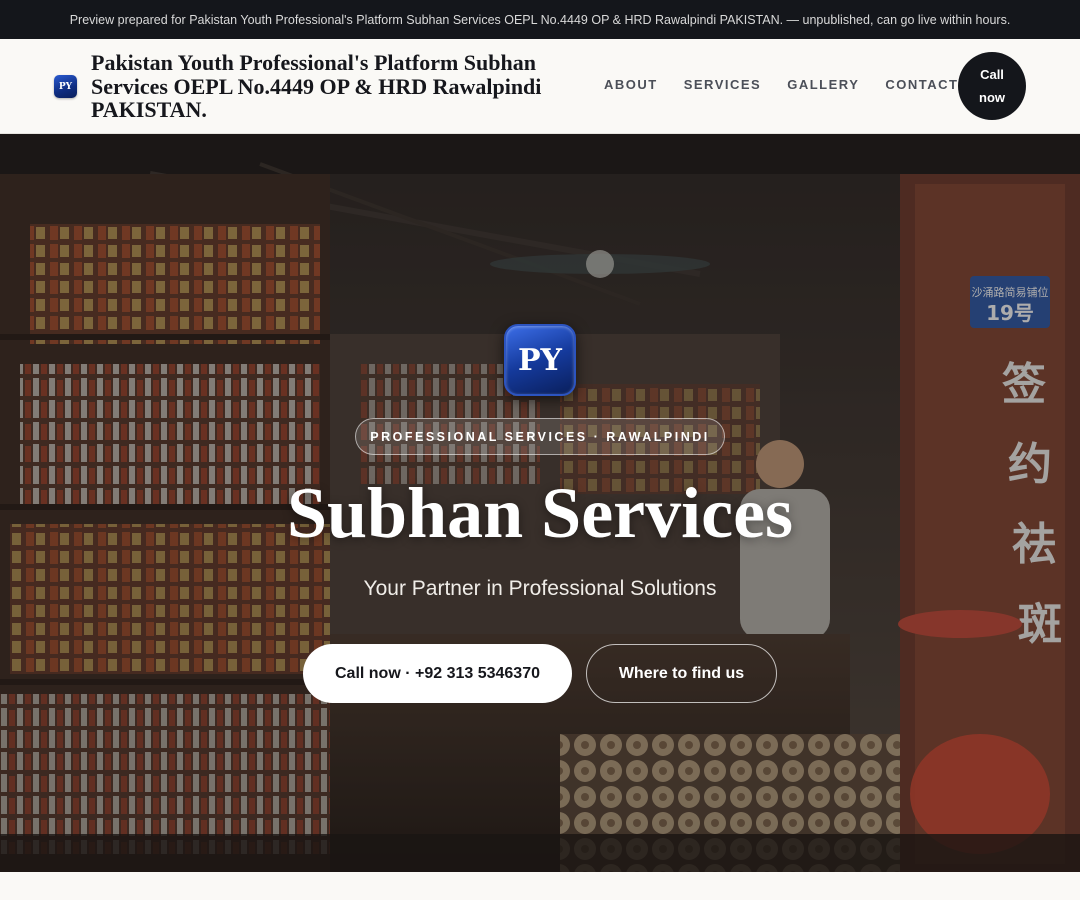 The width and height of the screenshot is (1080, 900). What do you see at coordinates (681, 673) in the screenshot?
I see `find-us-button: Where to find us` at bounding box center [681, 673].